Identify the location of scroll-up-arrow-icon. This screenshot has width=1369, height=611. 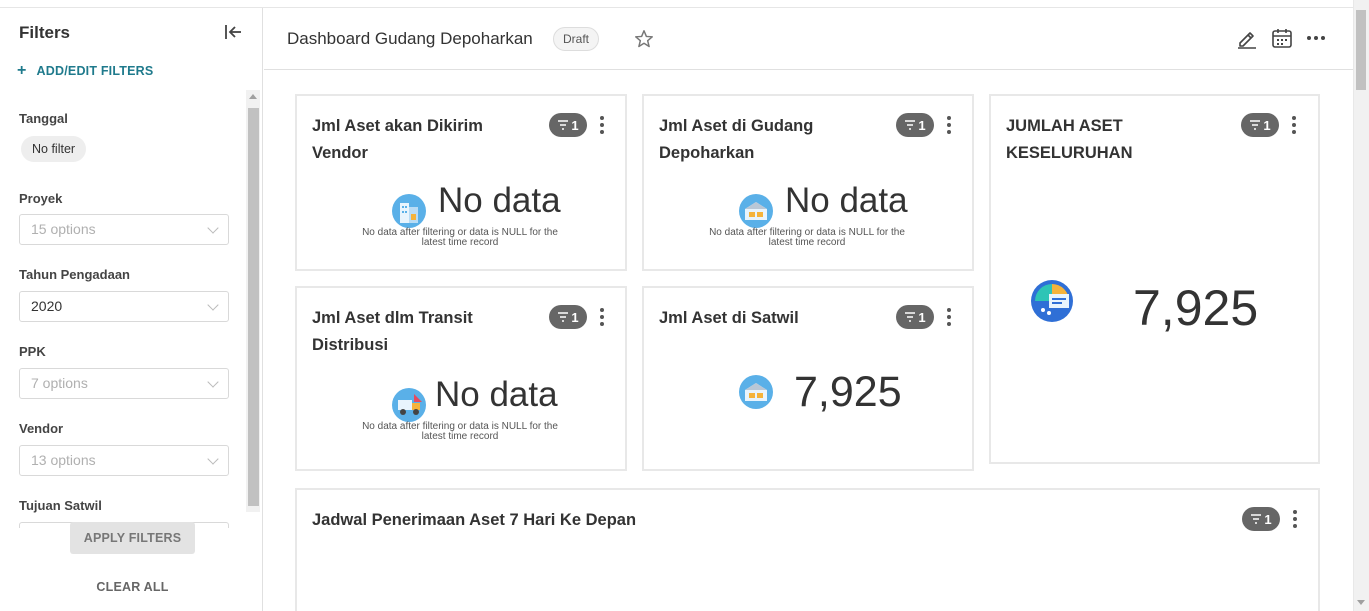
(253, 96).